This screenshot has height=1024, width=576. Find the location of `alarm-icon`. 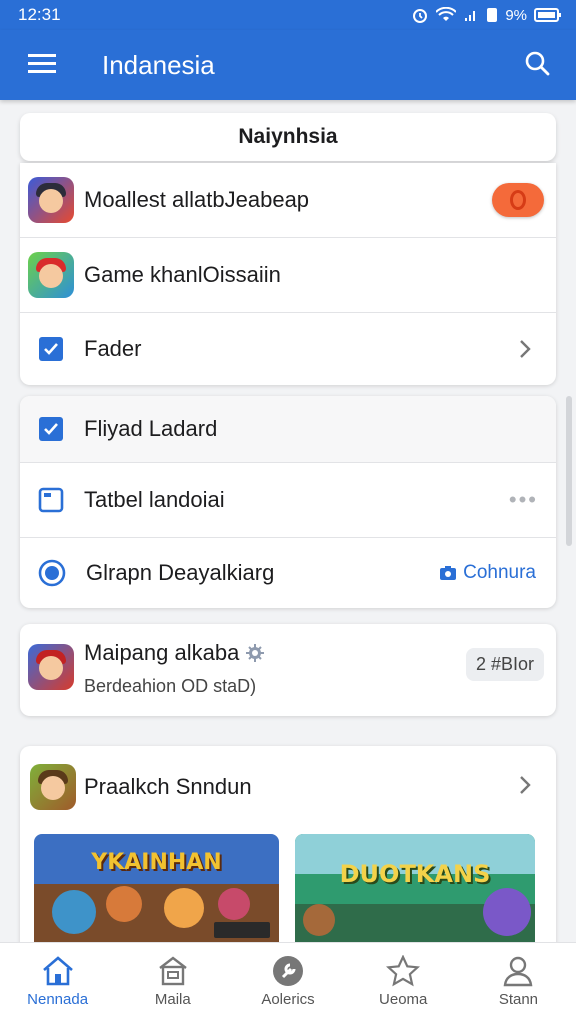

alarm-icon is located at coordinates (420, 15).